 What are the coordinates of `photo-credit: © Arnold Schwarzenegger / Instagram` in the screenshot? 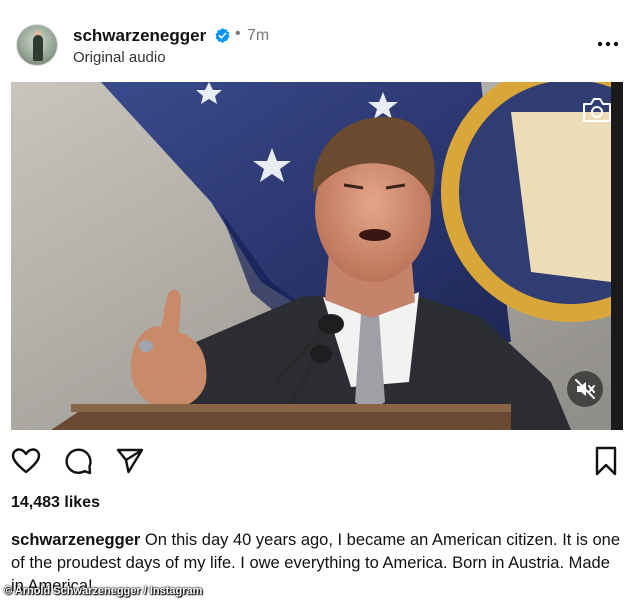 It's located at (103, 591).